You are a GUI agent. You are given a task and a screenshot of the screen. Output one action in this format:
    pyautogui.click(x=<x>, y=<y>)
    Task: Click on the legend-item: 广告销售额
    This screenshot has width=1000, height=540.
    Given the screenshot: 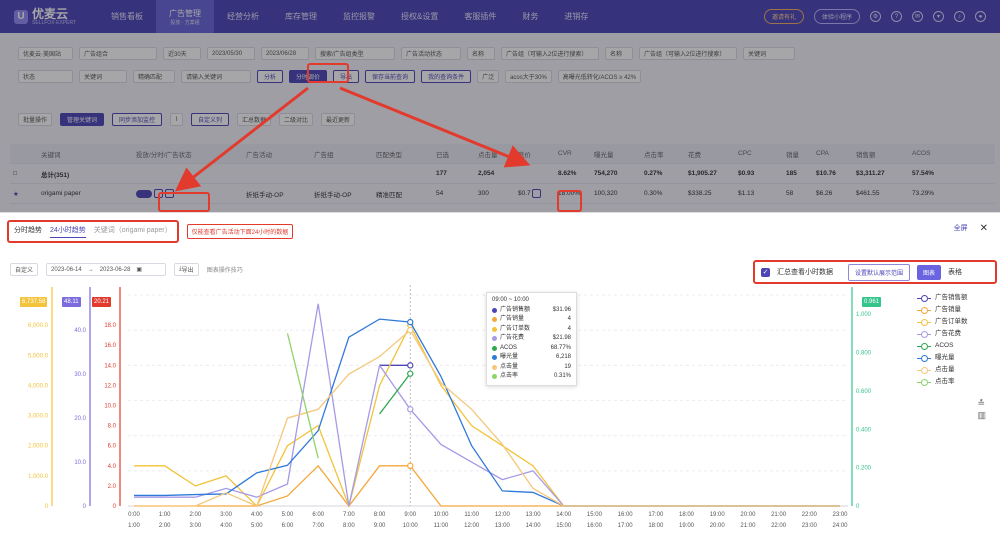 What is the action you would take?
    pyautogui.click(x=942, y=298)
    